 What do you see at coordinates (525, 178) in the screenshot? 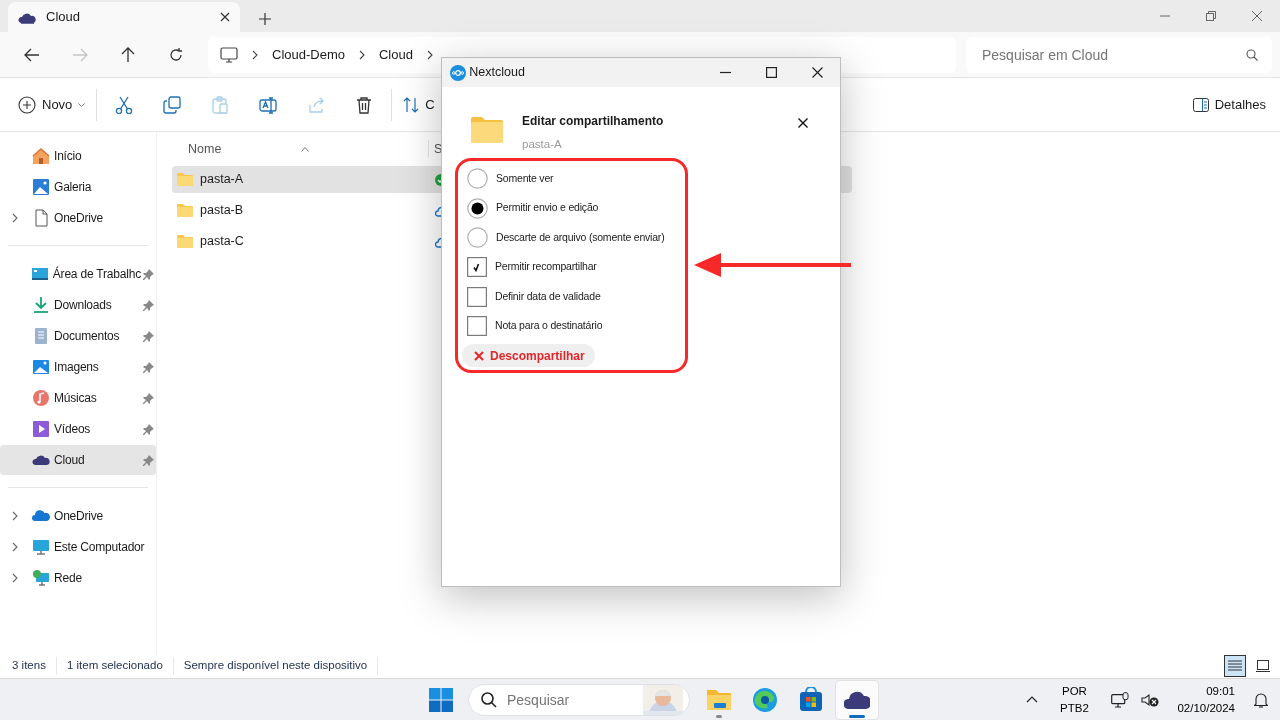
I see `option-label: Somente ver` at bounding box center [525, 178].